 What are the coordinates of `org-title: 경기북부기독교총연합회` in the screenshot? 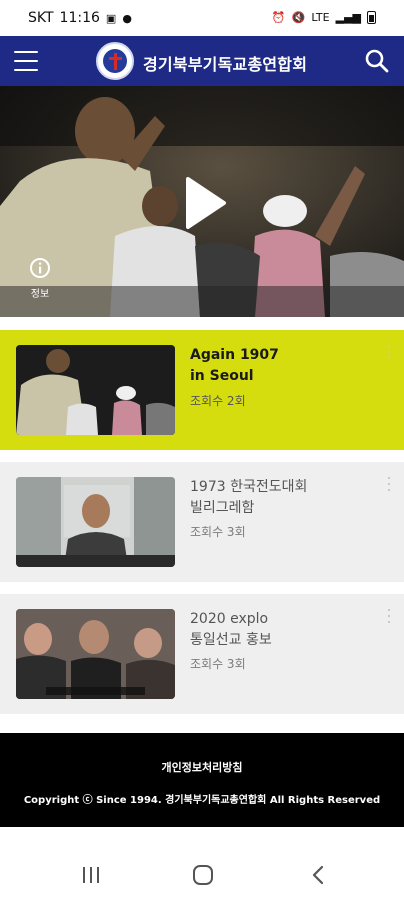 It's located at (225, 63).